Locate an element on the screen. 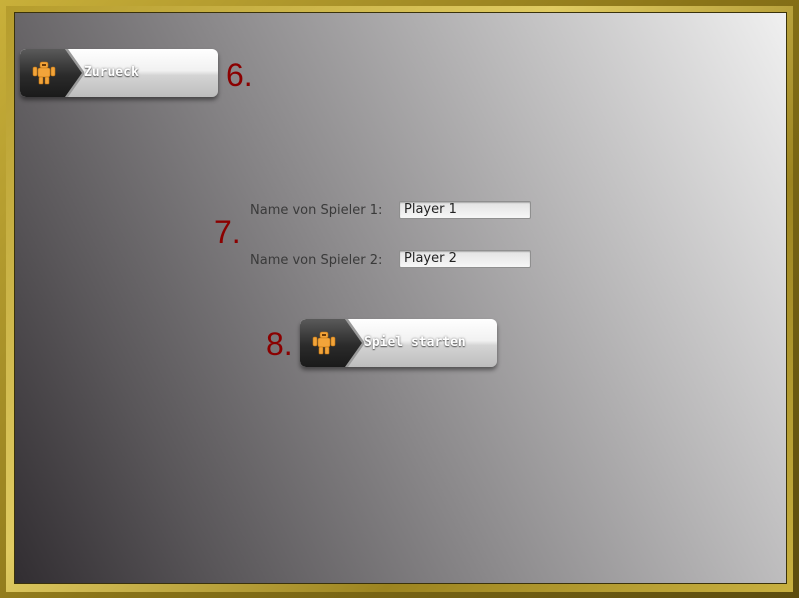  start-button-body: Spiel starten is located at coordinates (398, 343).